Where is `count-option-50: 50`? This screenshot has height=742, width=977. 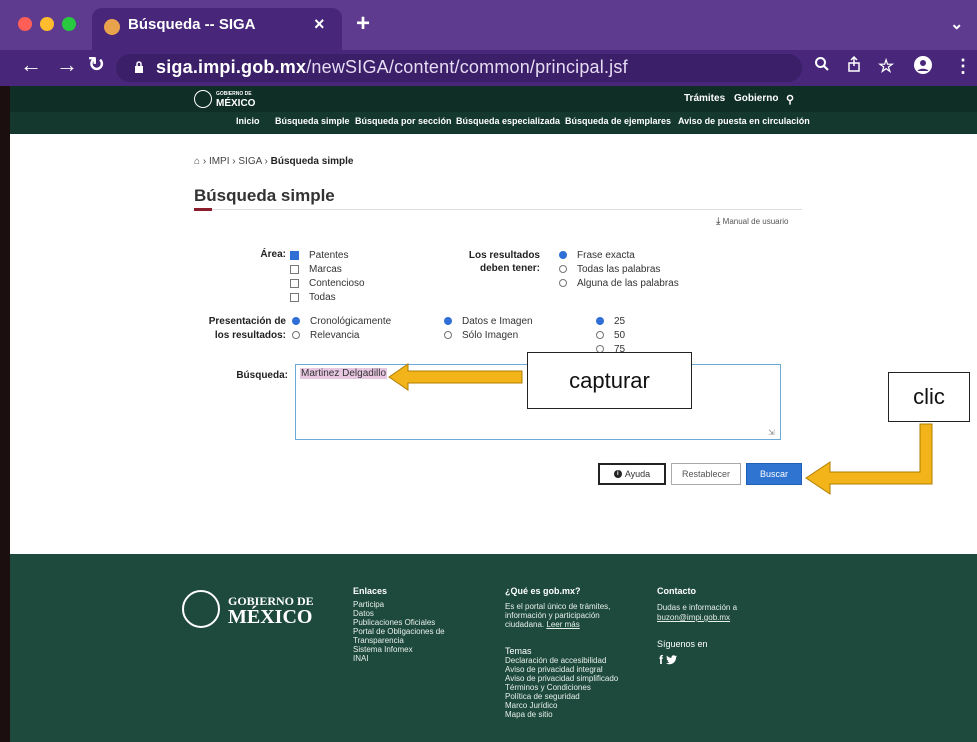 count-option-50: 50 is located at coordinates (610, 335).